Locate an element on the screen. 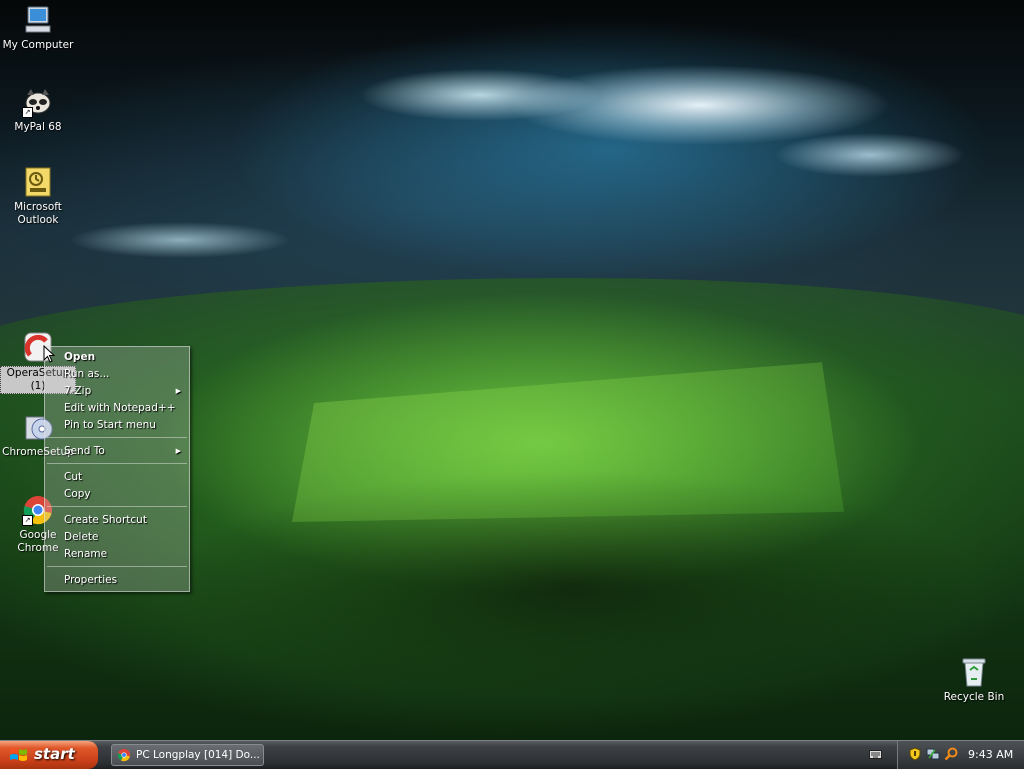  desktop-icon-my-computer: My Computer is located at coordinates (38, 28).